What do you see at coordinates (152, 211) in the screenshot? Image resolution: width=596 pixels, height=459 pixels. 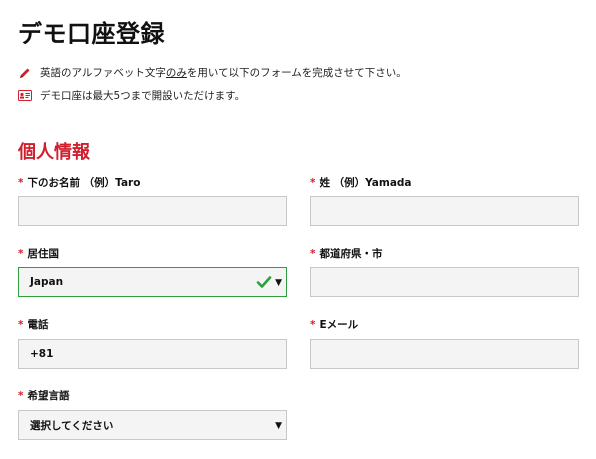 I see `first-name-field` at bounding box center [152, 211].